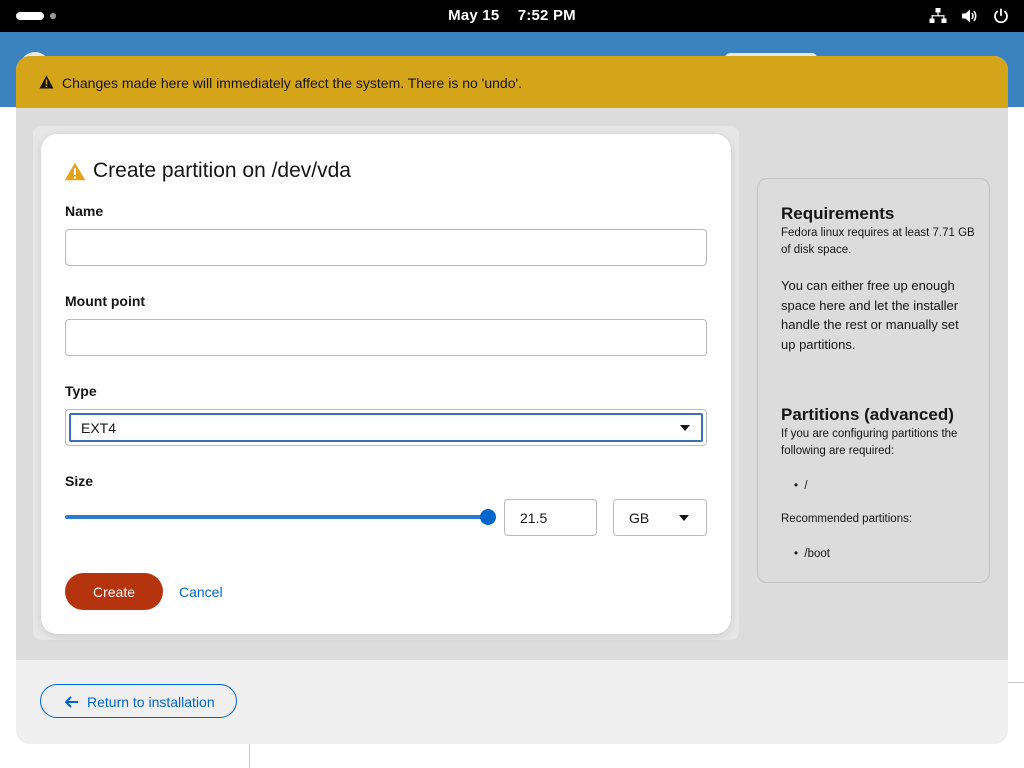 The height and width of the screenshot is (768, 1024). I want to click on volume-icon, so click(969, 16).